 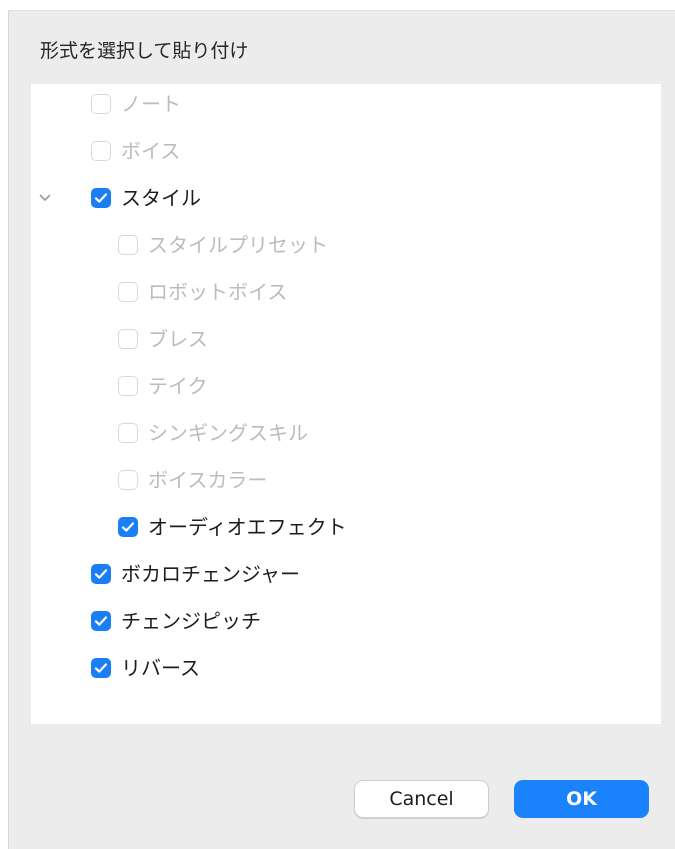 I want to click on option-row-robot-voice: ロボットボイス, so click(x=202, y=292).